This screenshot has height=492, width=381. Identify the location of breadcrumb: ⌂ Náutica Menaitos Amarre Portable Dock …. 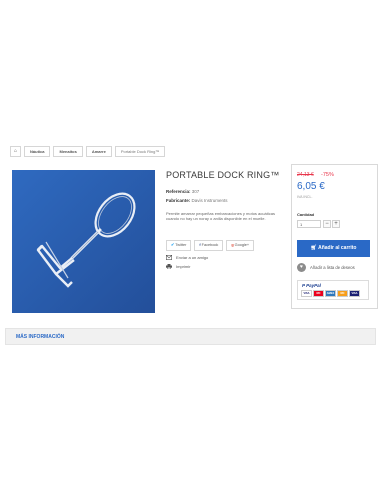
(88, 151).